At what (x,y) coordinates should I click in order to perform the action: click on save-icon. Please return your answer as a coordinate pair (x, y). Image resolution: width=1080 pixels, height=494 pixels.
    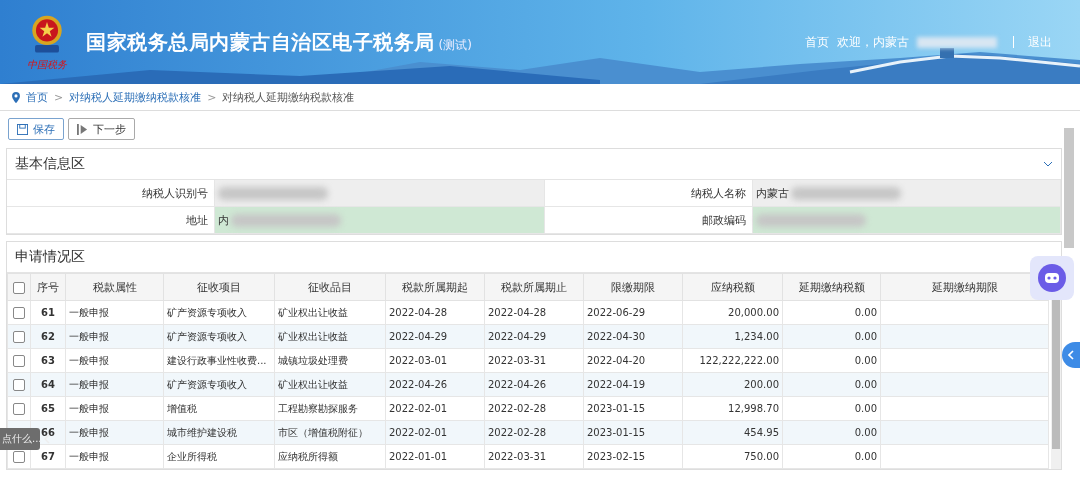
    Looking at the image, I should click on (22, 129).